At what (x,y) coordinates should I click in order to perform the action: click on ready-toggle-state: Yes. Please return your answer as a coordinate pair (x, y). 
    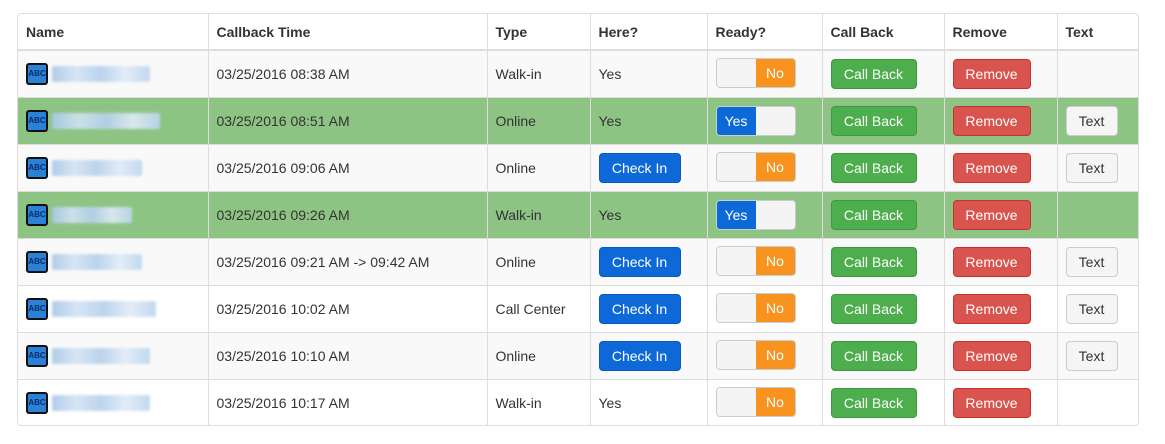
    Looking at the image, I should click on (736, 120).